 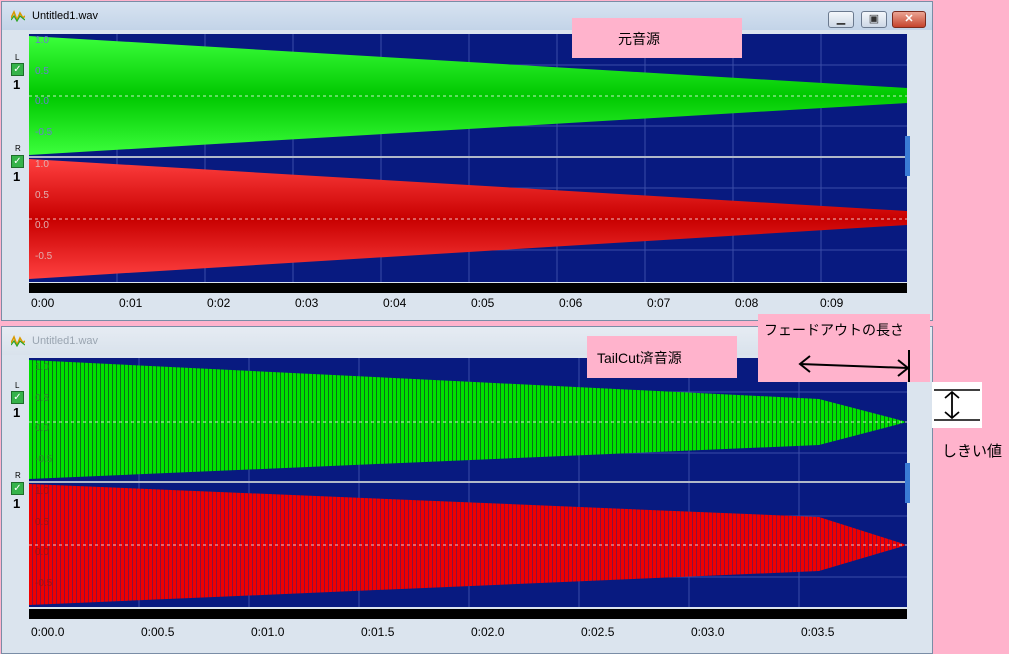 I want to click on fadeout-arrow-icon, so click(x=854, y=366).